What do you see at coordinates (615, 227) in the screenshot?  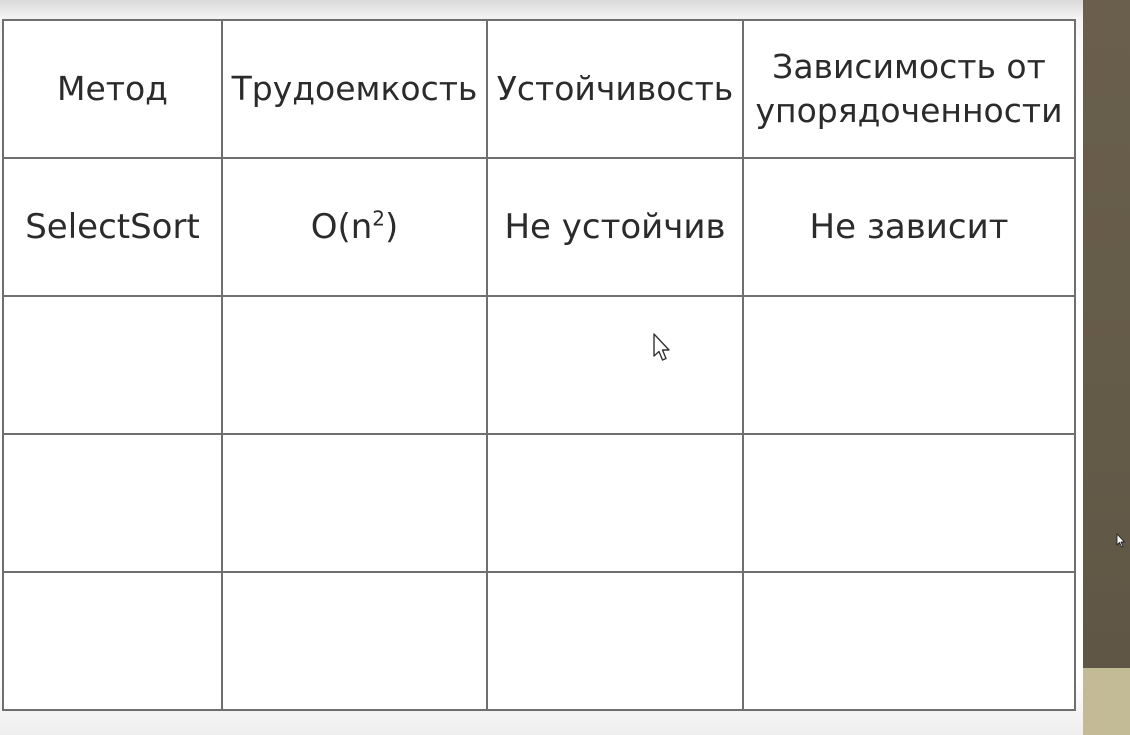 I see `cell-stability: Не устойчив` at bounding box center [615, 227].